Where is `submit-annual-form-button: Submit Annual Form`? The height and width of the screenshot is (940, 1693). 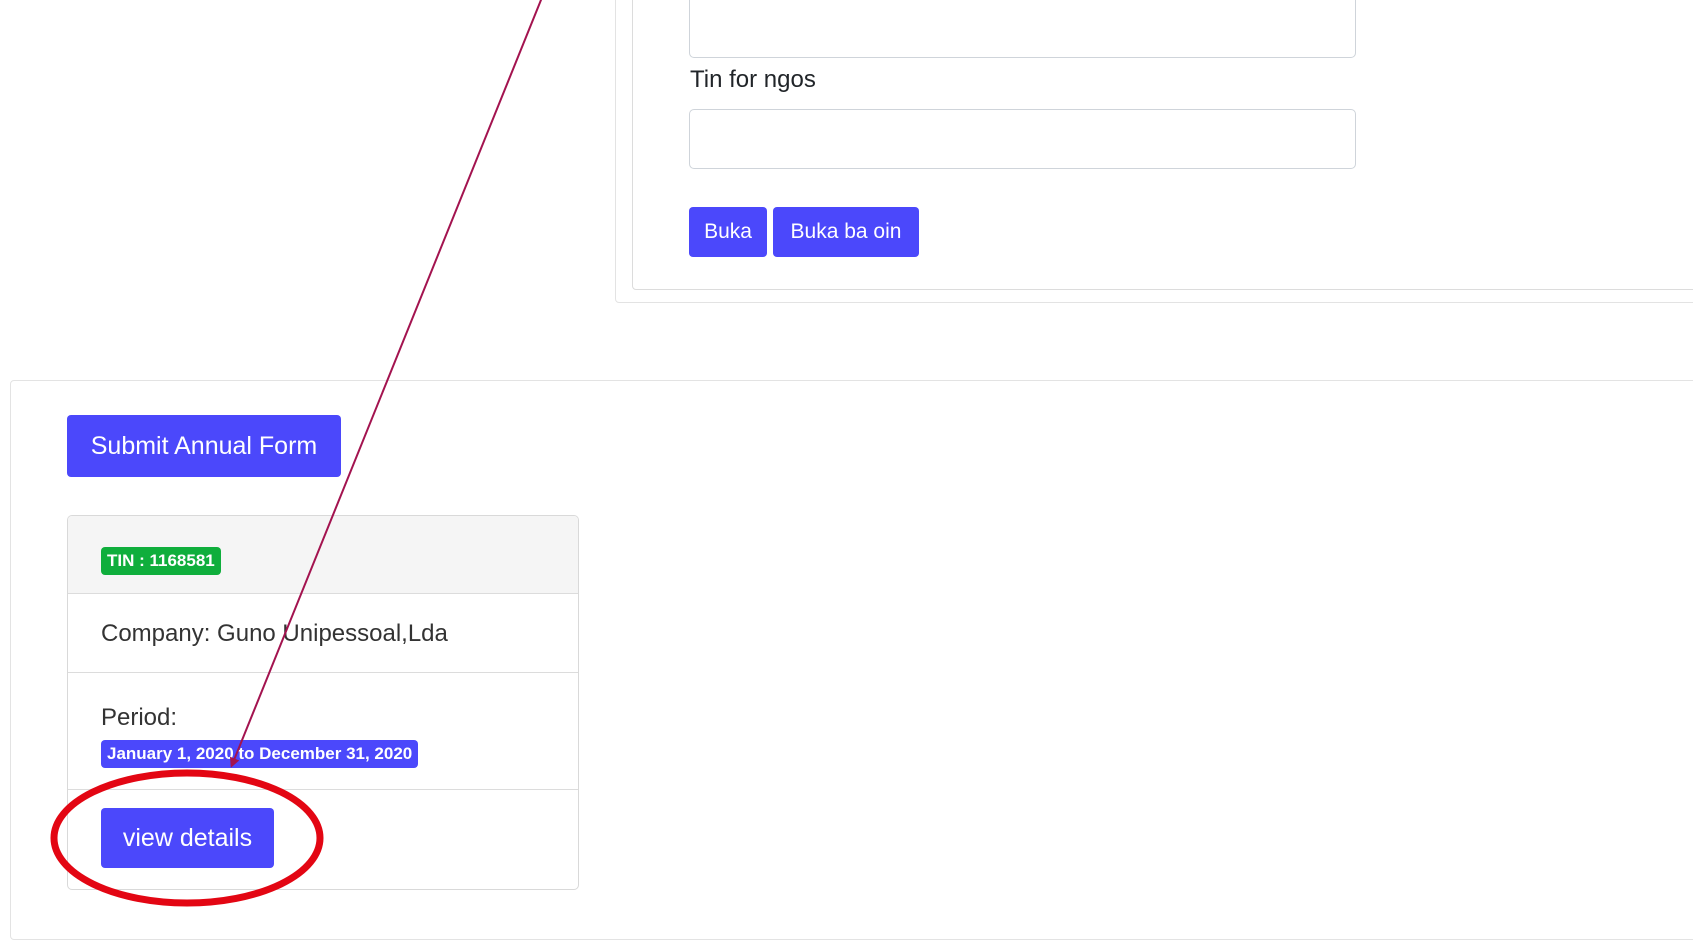
submit-annual-form-button: Submit Annual Form is located at coordinates (204, 446).